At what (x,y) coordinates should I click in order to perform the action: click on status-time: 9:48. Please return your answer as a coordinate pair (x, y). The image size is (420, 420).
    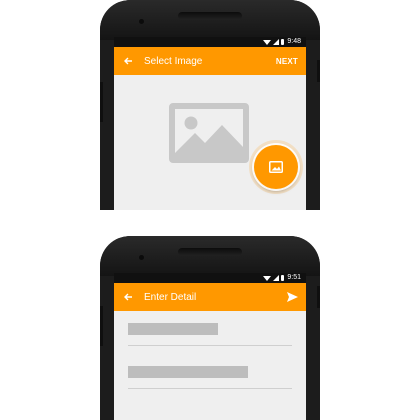
    Looking at the image, I should click on (294, 41).